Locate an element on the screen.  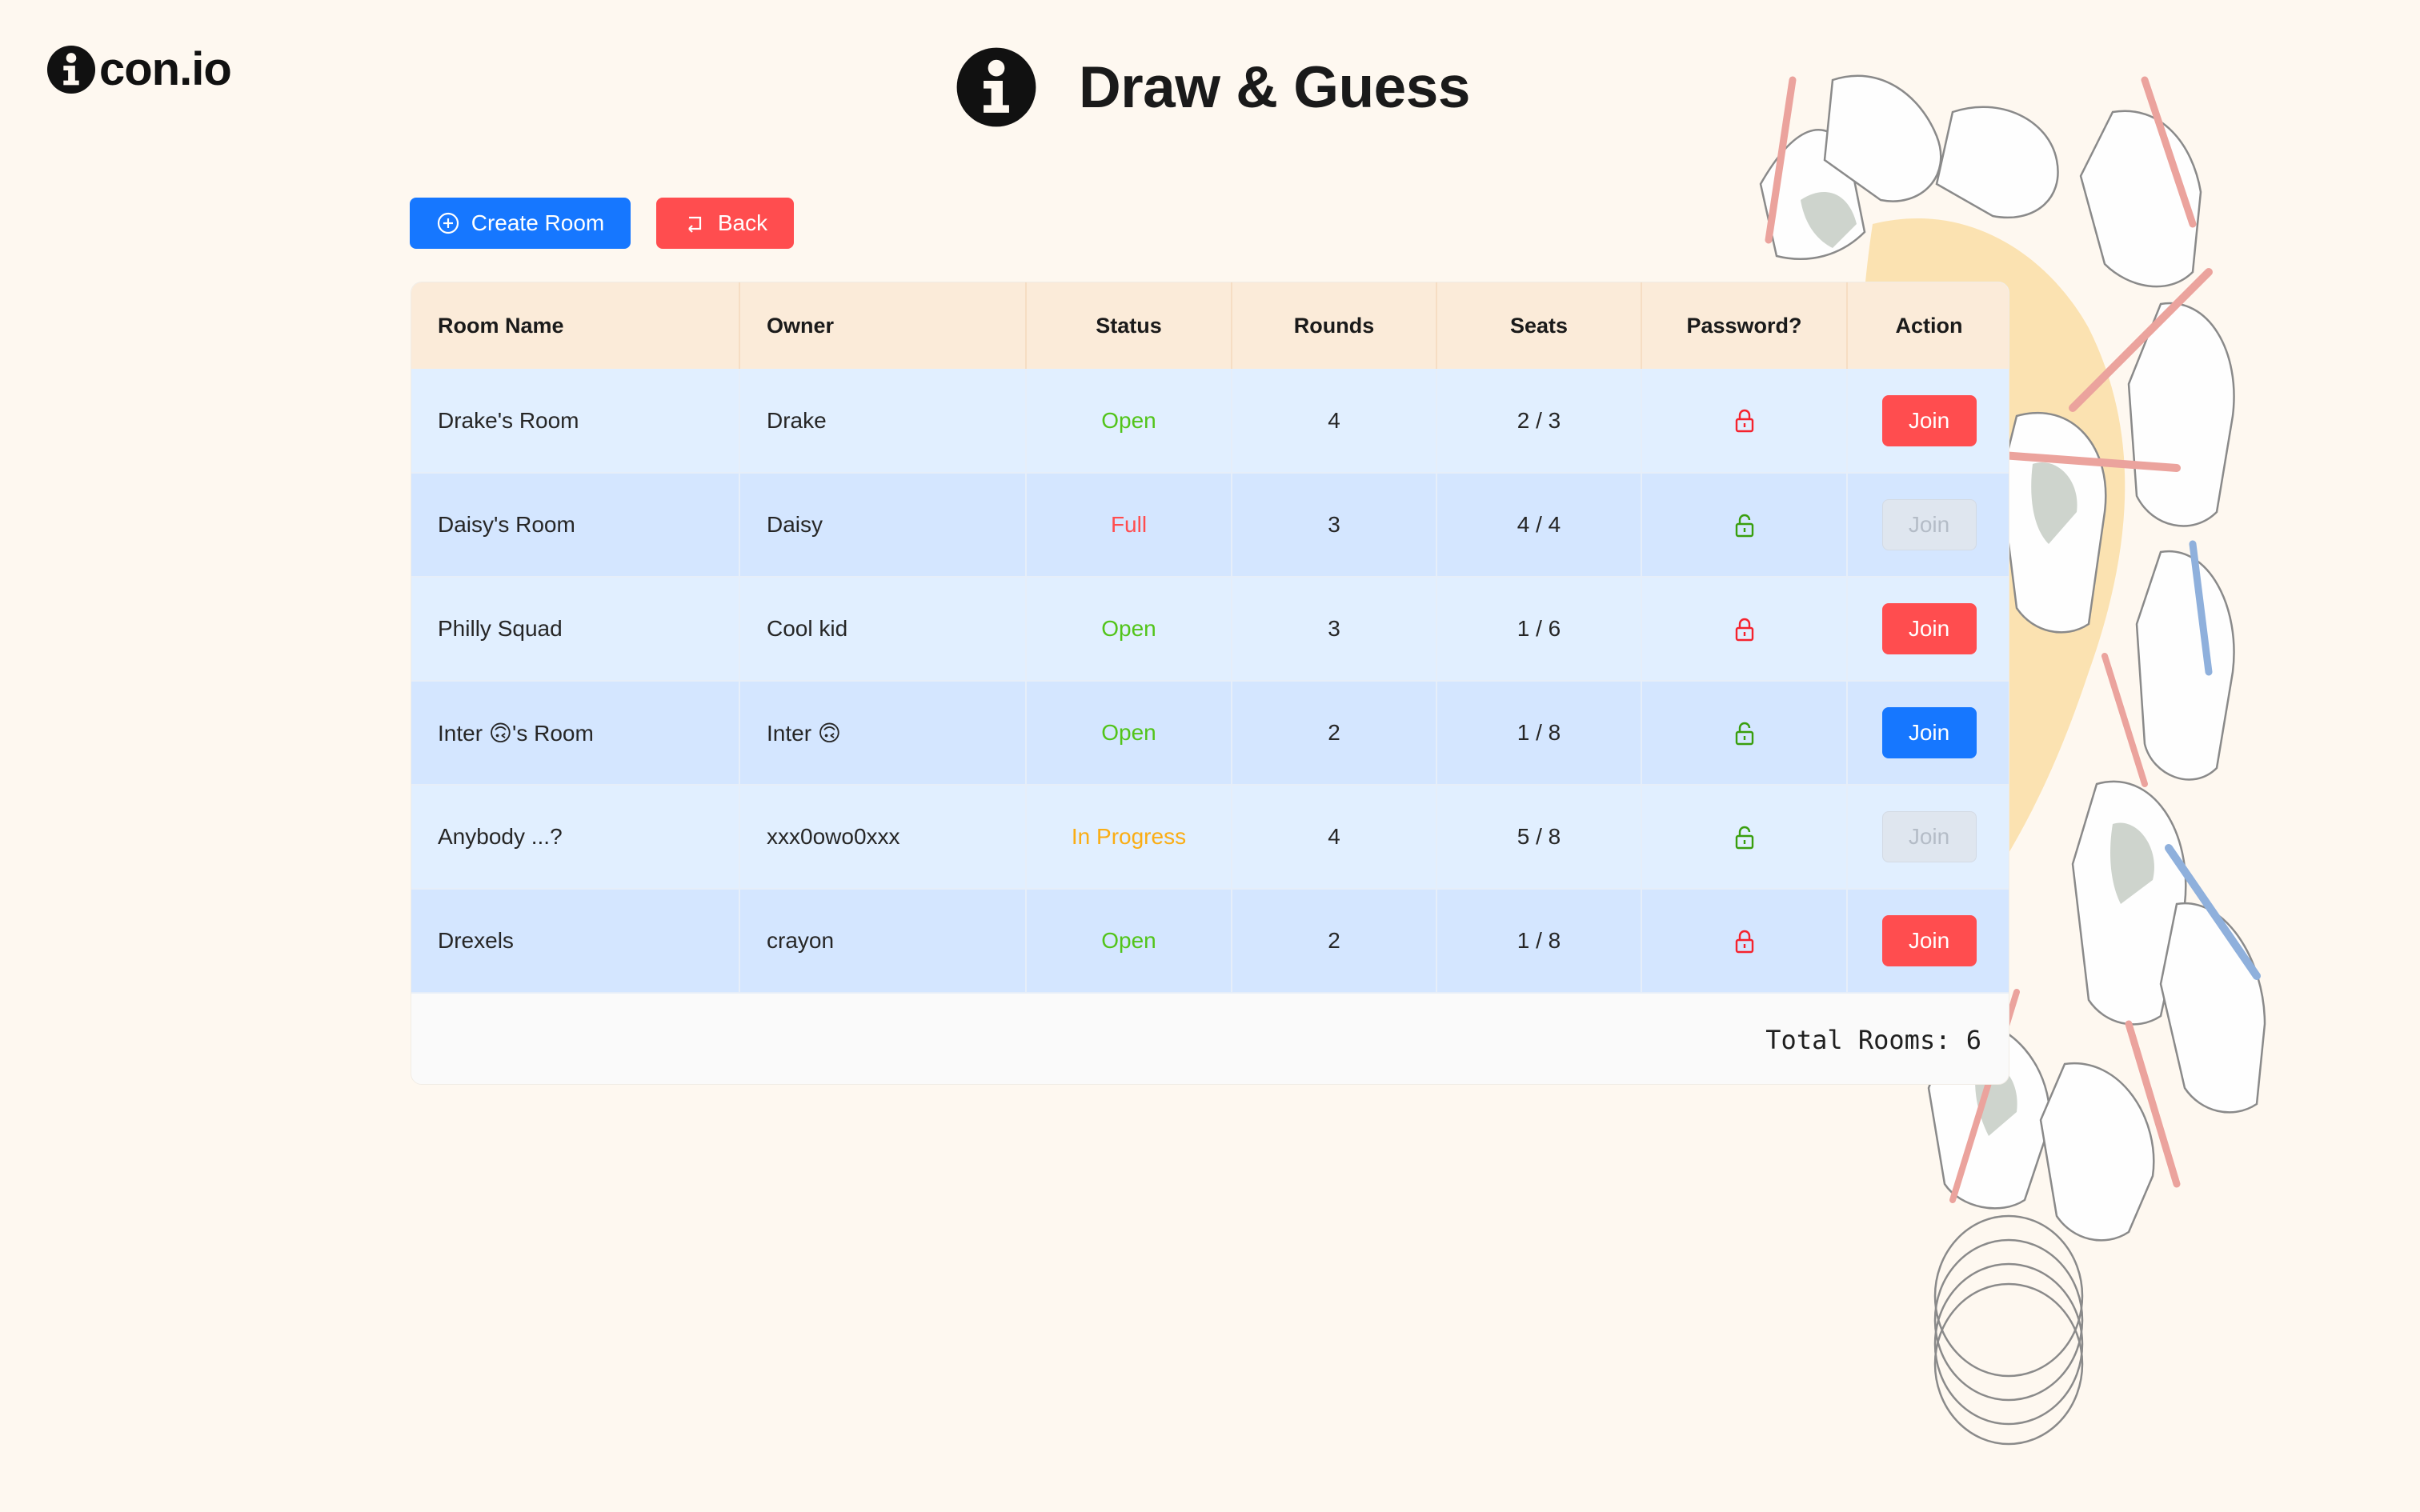
room-name-cell: Drexels is located at coordinates (575, 941).